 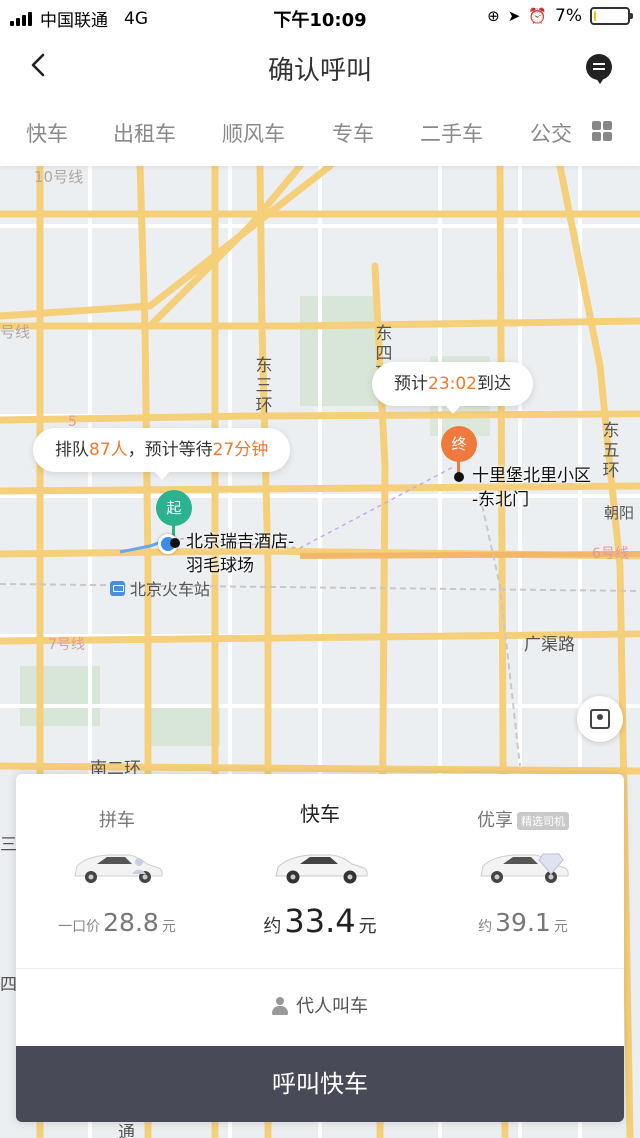 I want to click on station-label: 北京火车站, so click(x=160, y=588).